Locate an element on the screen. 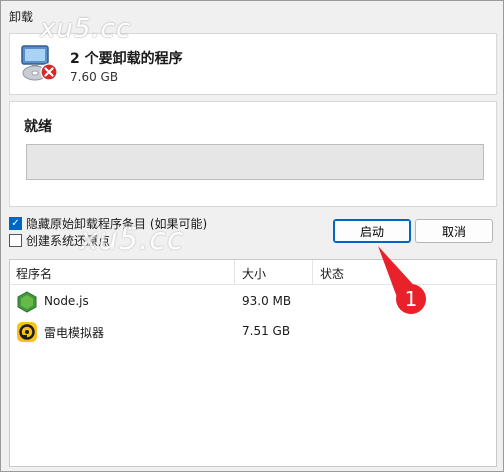 Image resolution: width=504 pixels, height=472 pixels. row-program-size: 93.0 MB is located at coordinates (267, 301).